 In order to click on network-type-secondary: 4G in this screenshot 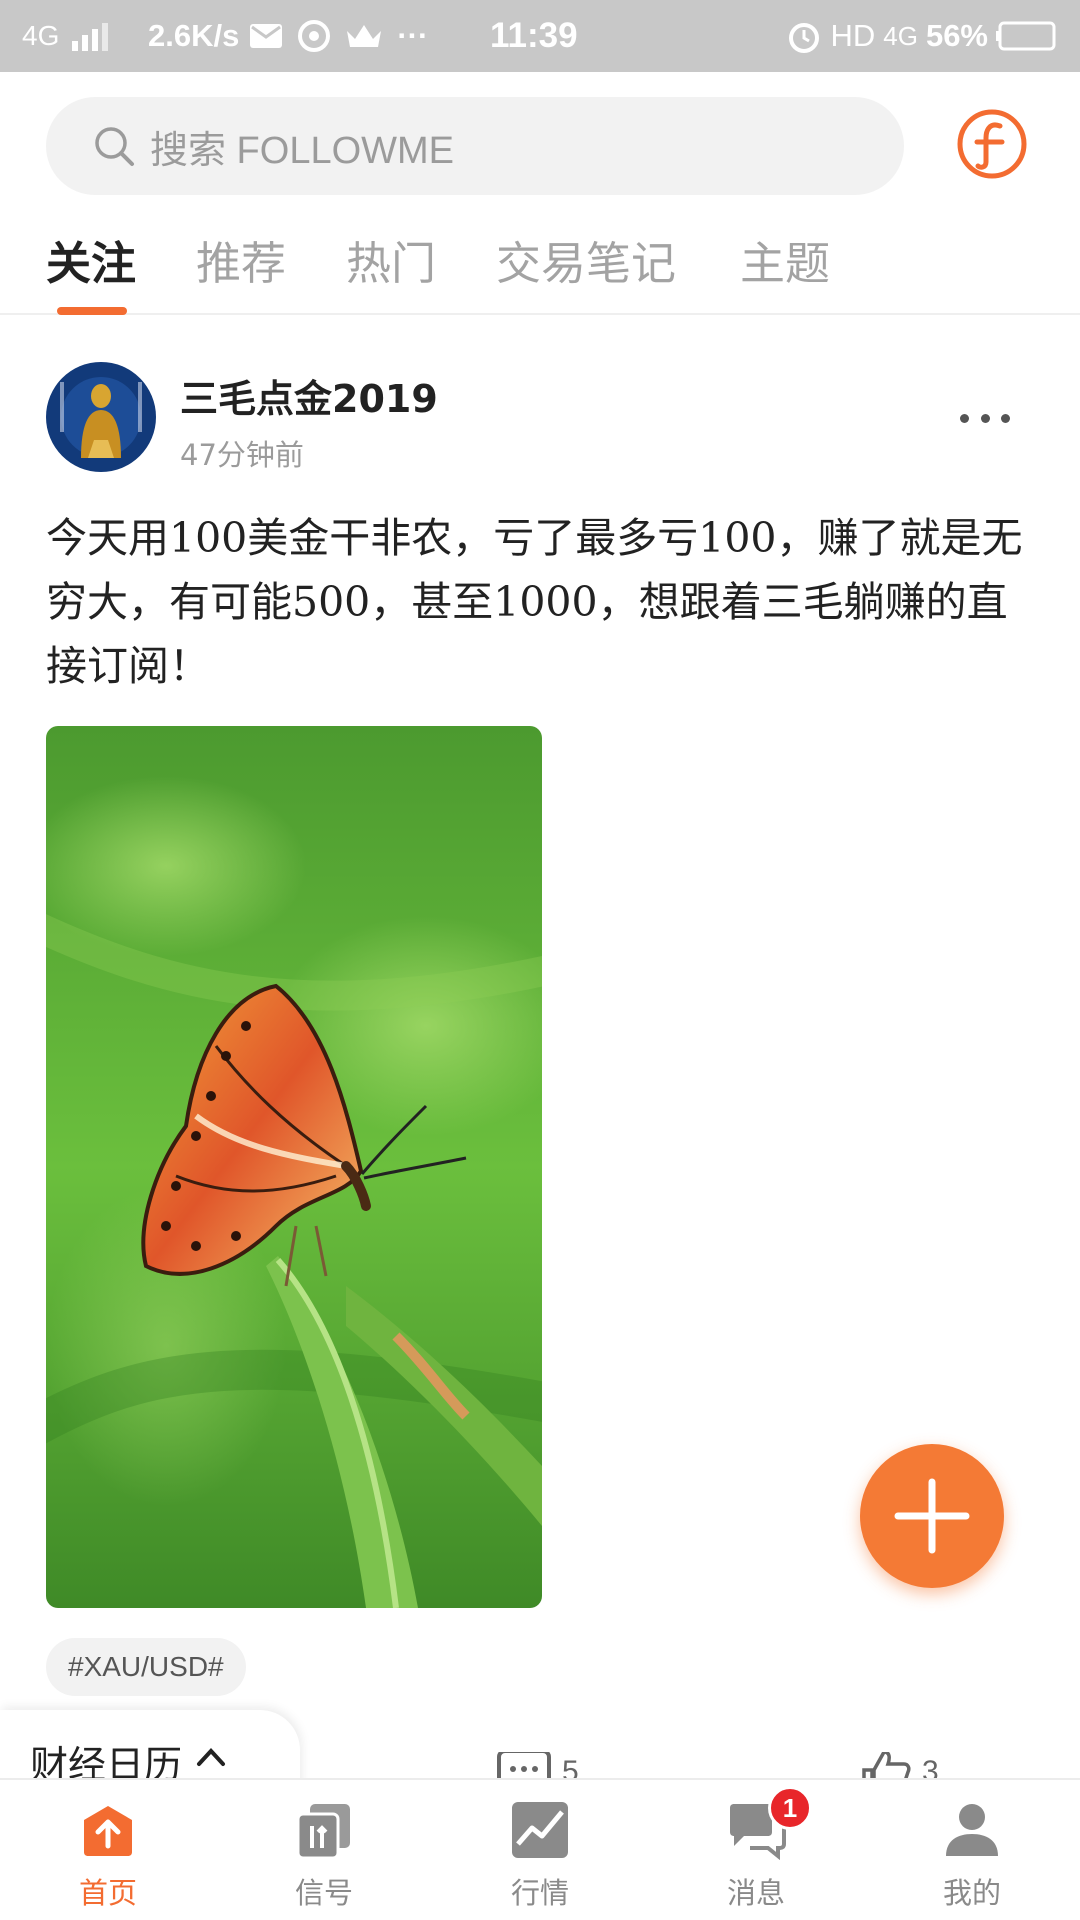, I will do `click(900, 35)`.